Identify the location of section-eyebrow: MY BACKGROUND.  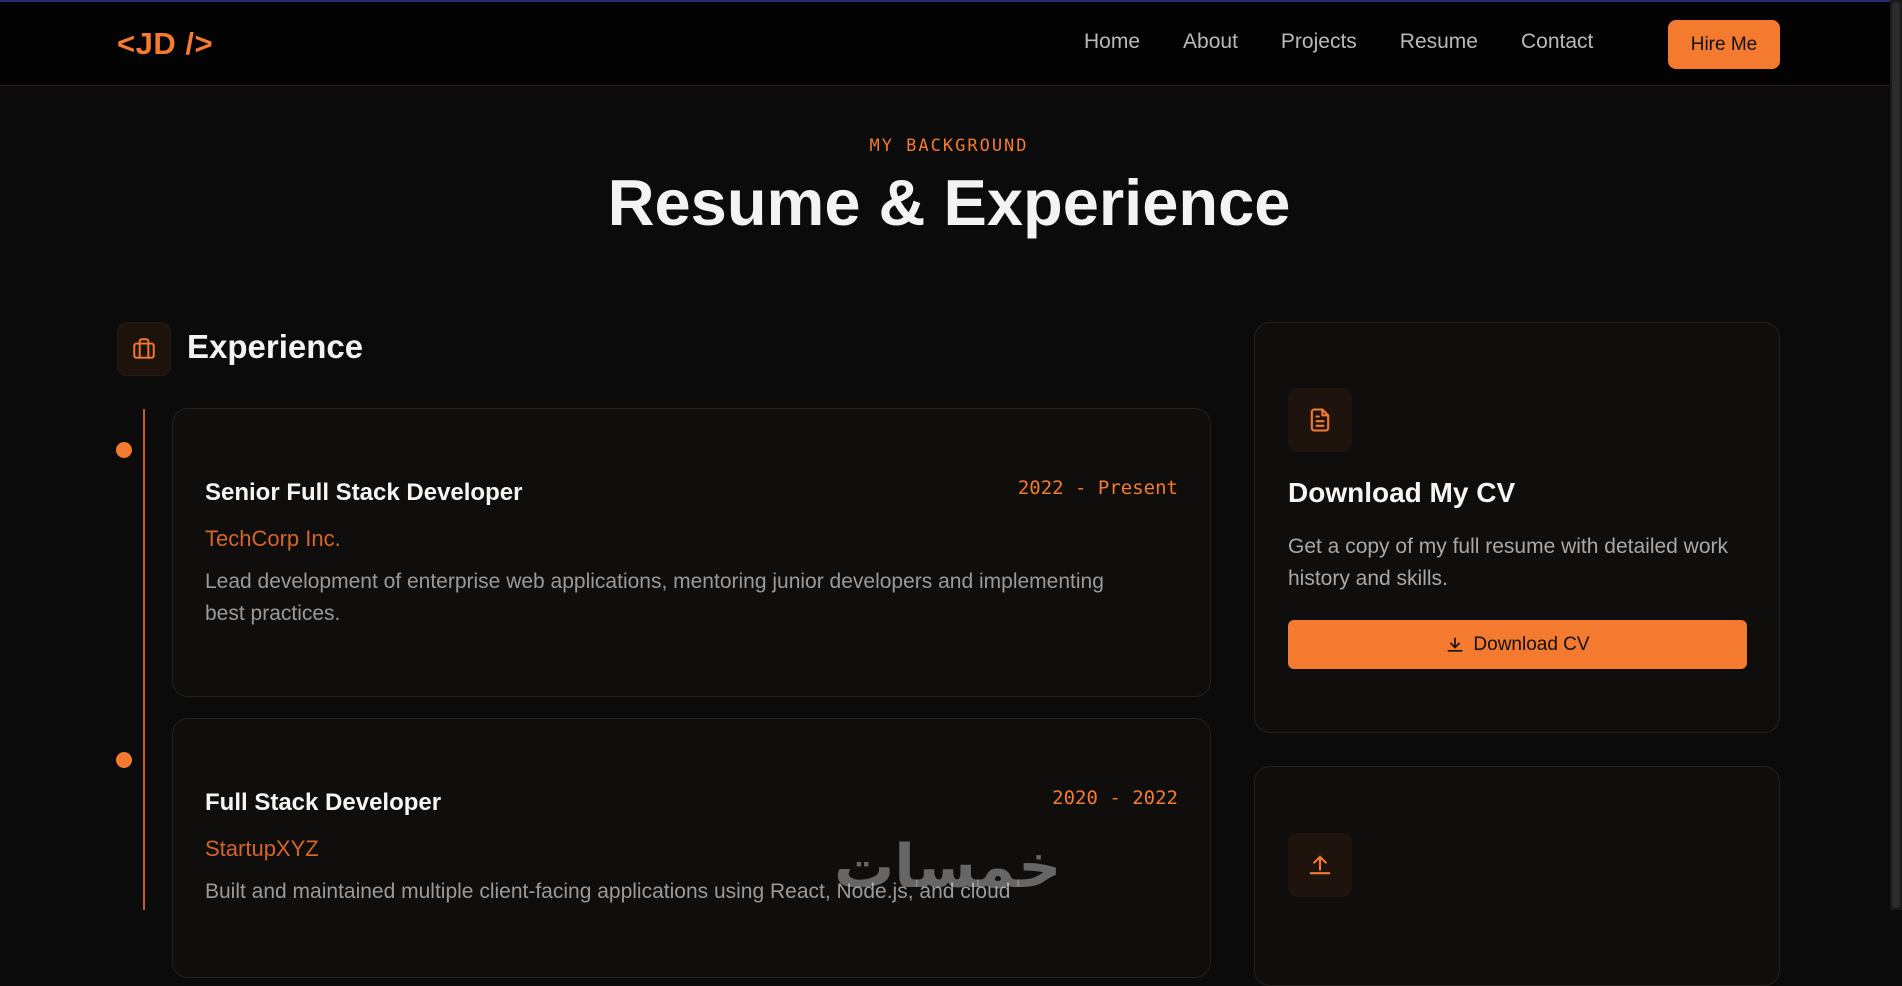
(949, 146).